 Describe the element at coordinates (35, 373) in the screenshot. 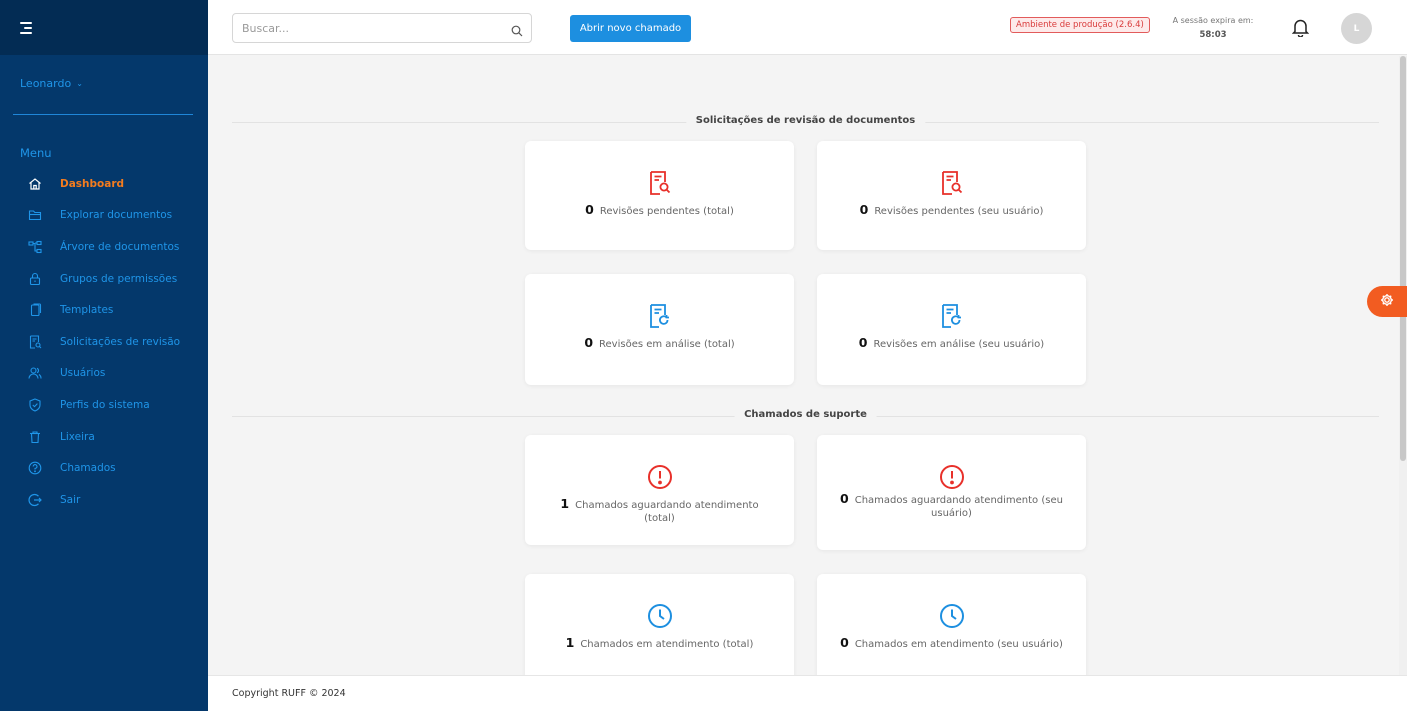

I see `users-icon` at that location.